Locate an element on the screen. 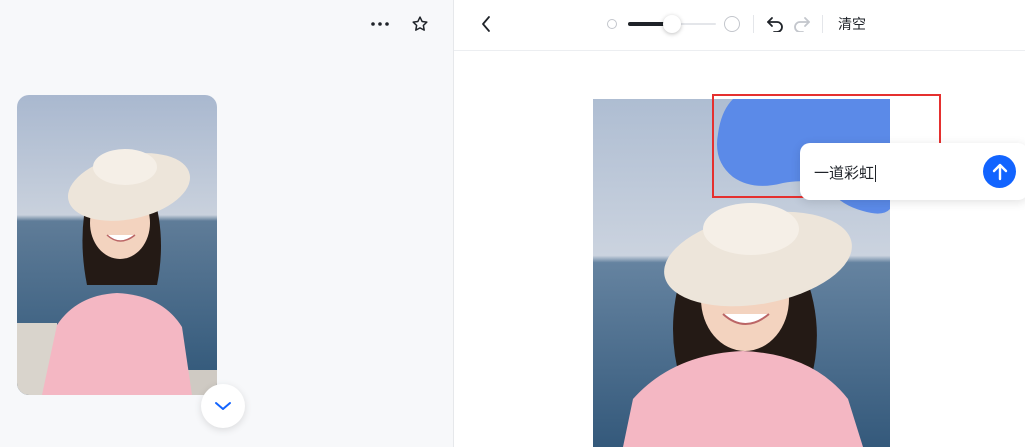  source-image-thumbnail is located at coordinates (117, 245).